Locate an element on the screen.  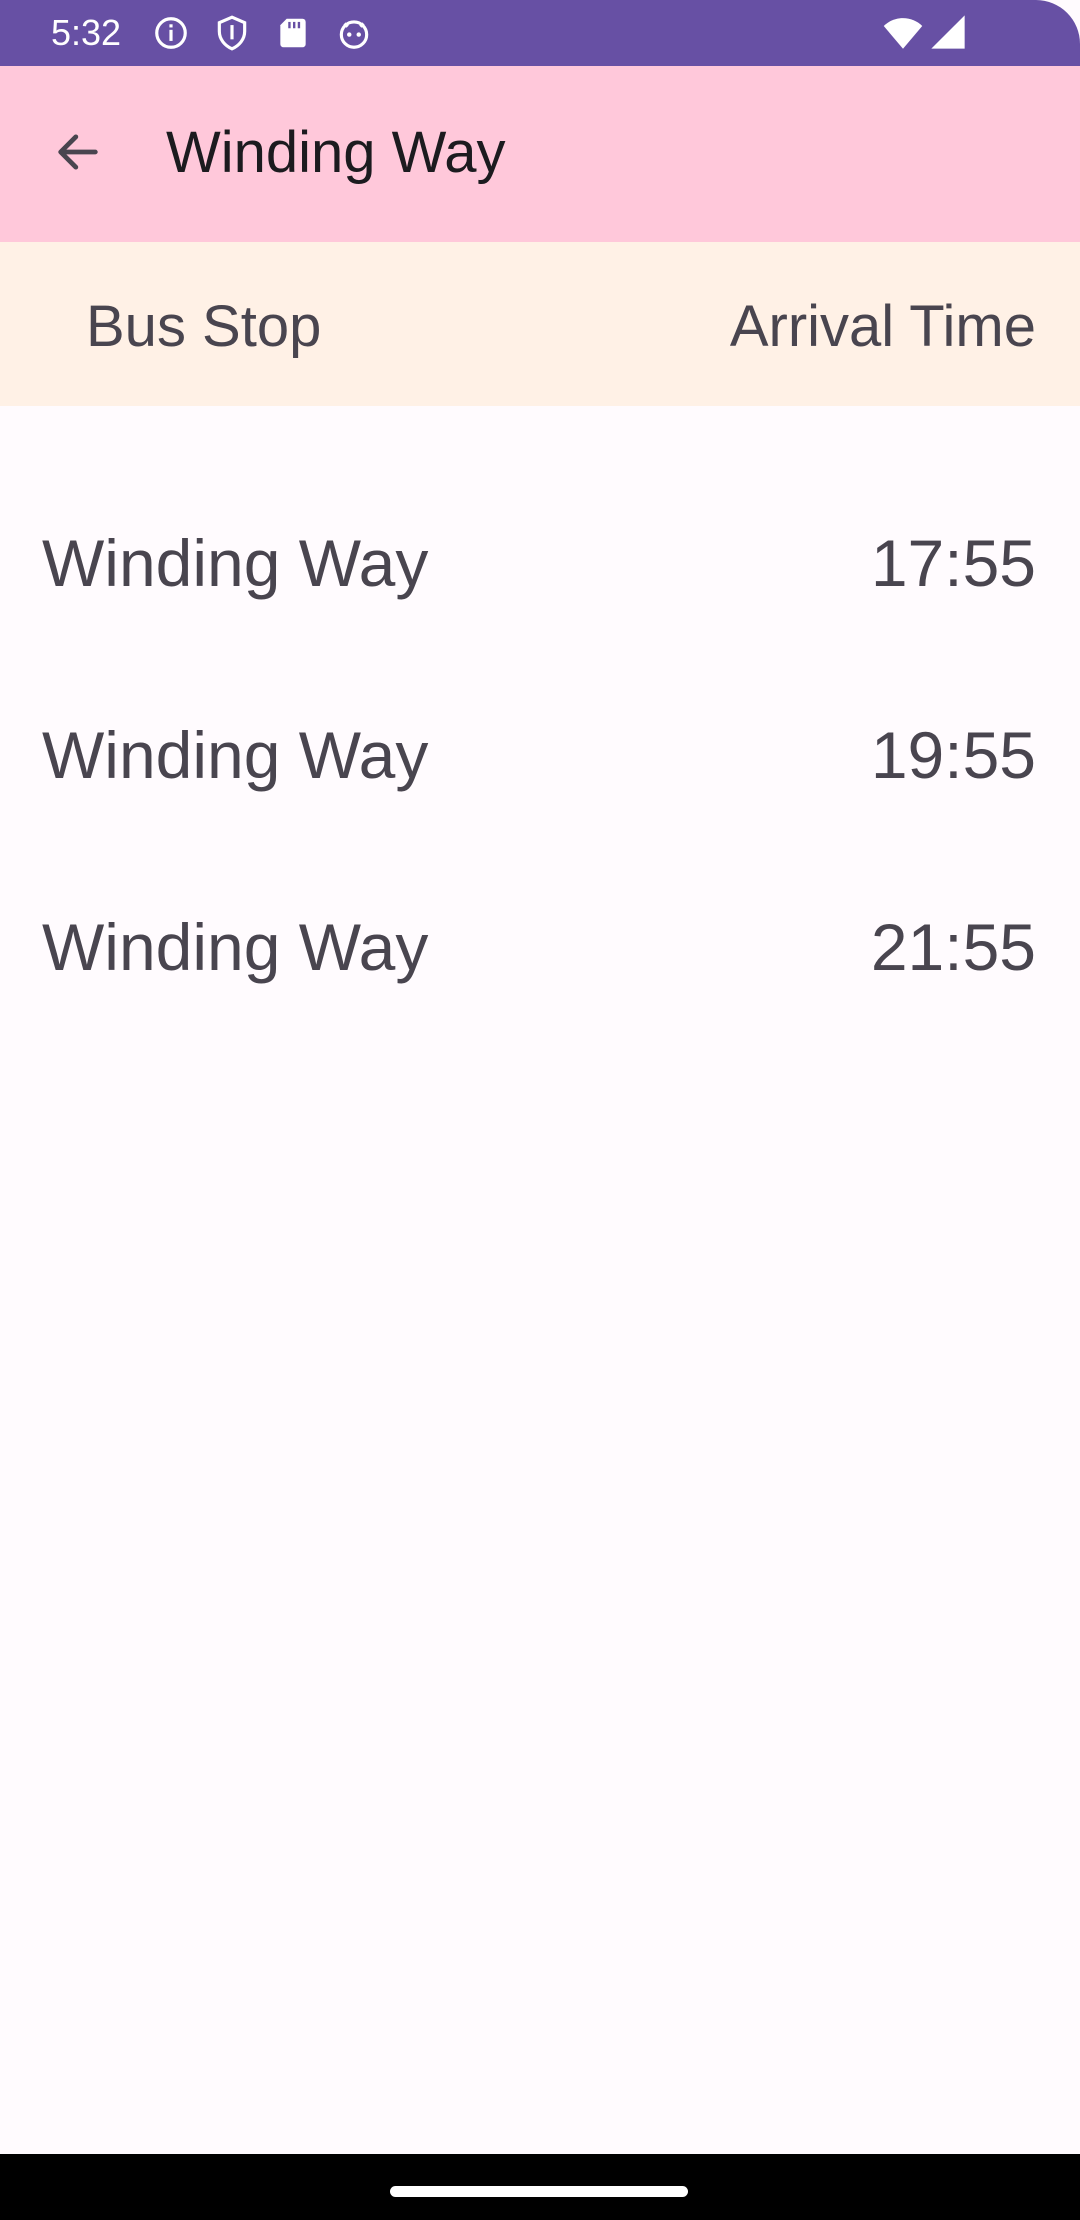
row-arrival-time: 19:55 is located at coordinates (953, 755).